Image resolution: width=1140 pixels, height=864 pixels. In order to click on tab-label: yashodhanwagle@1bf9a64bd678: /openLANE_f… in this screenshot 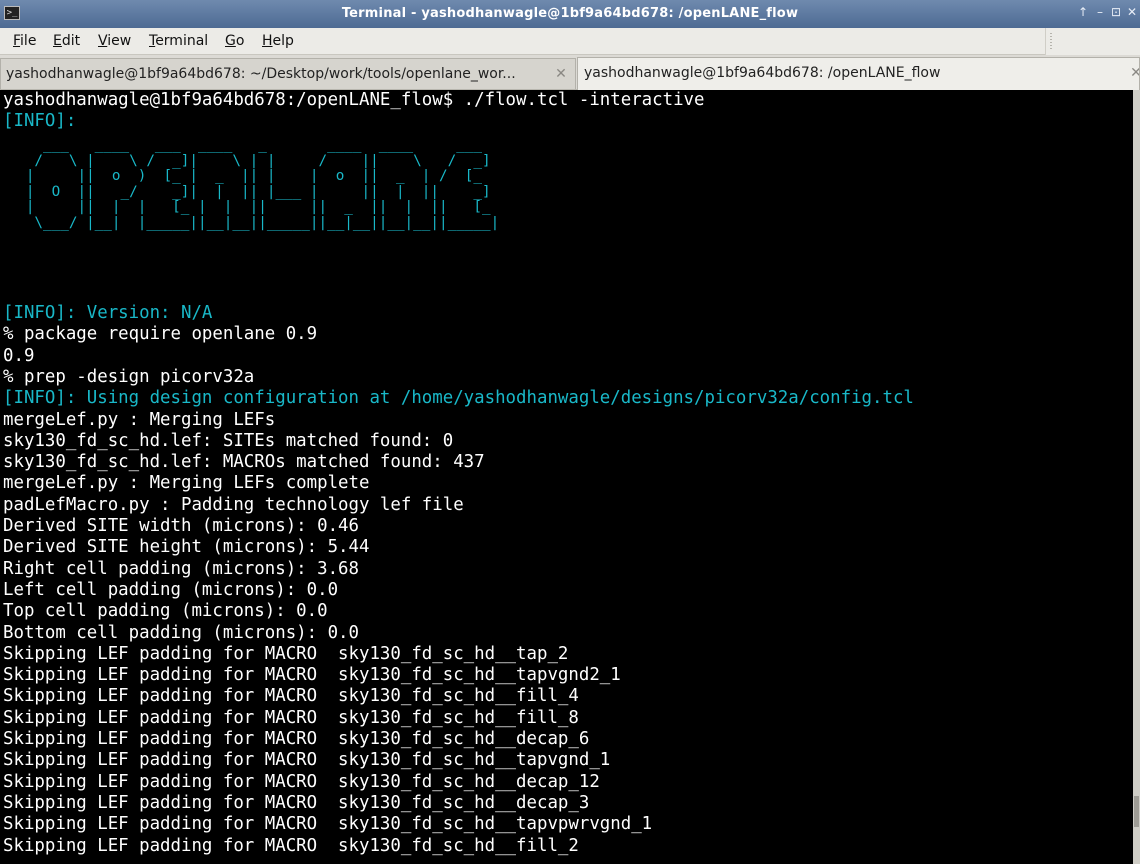, I will do `click(762, 73)`.